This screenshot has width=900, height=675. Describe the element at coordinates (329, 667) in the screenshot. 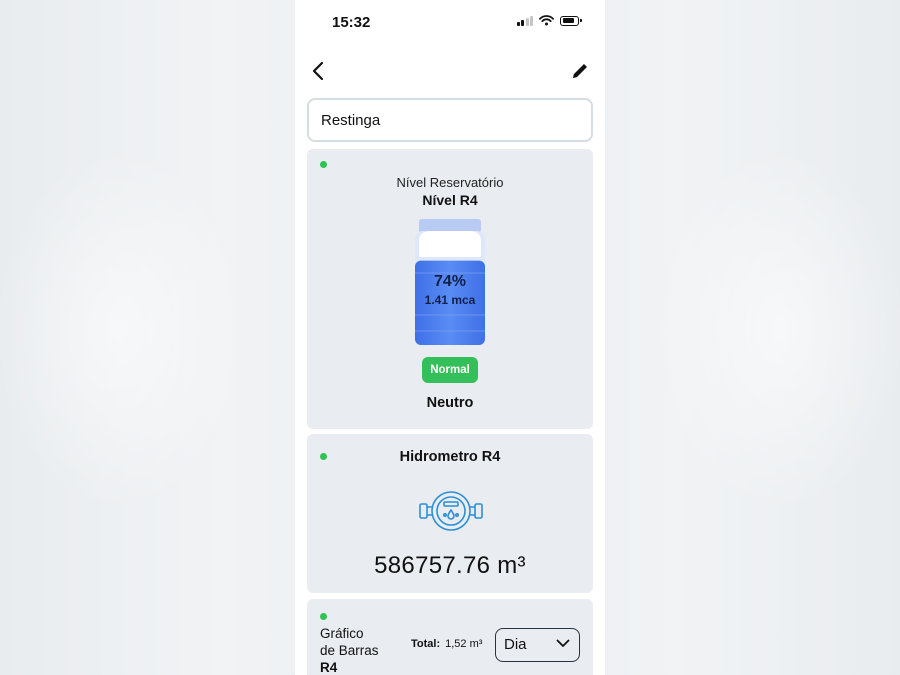

I see `chart-title-line3: R4` at that location.